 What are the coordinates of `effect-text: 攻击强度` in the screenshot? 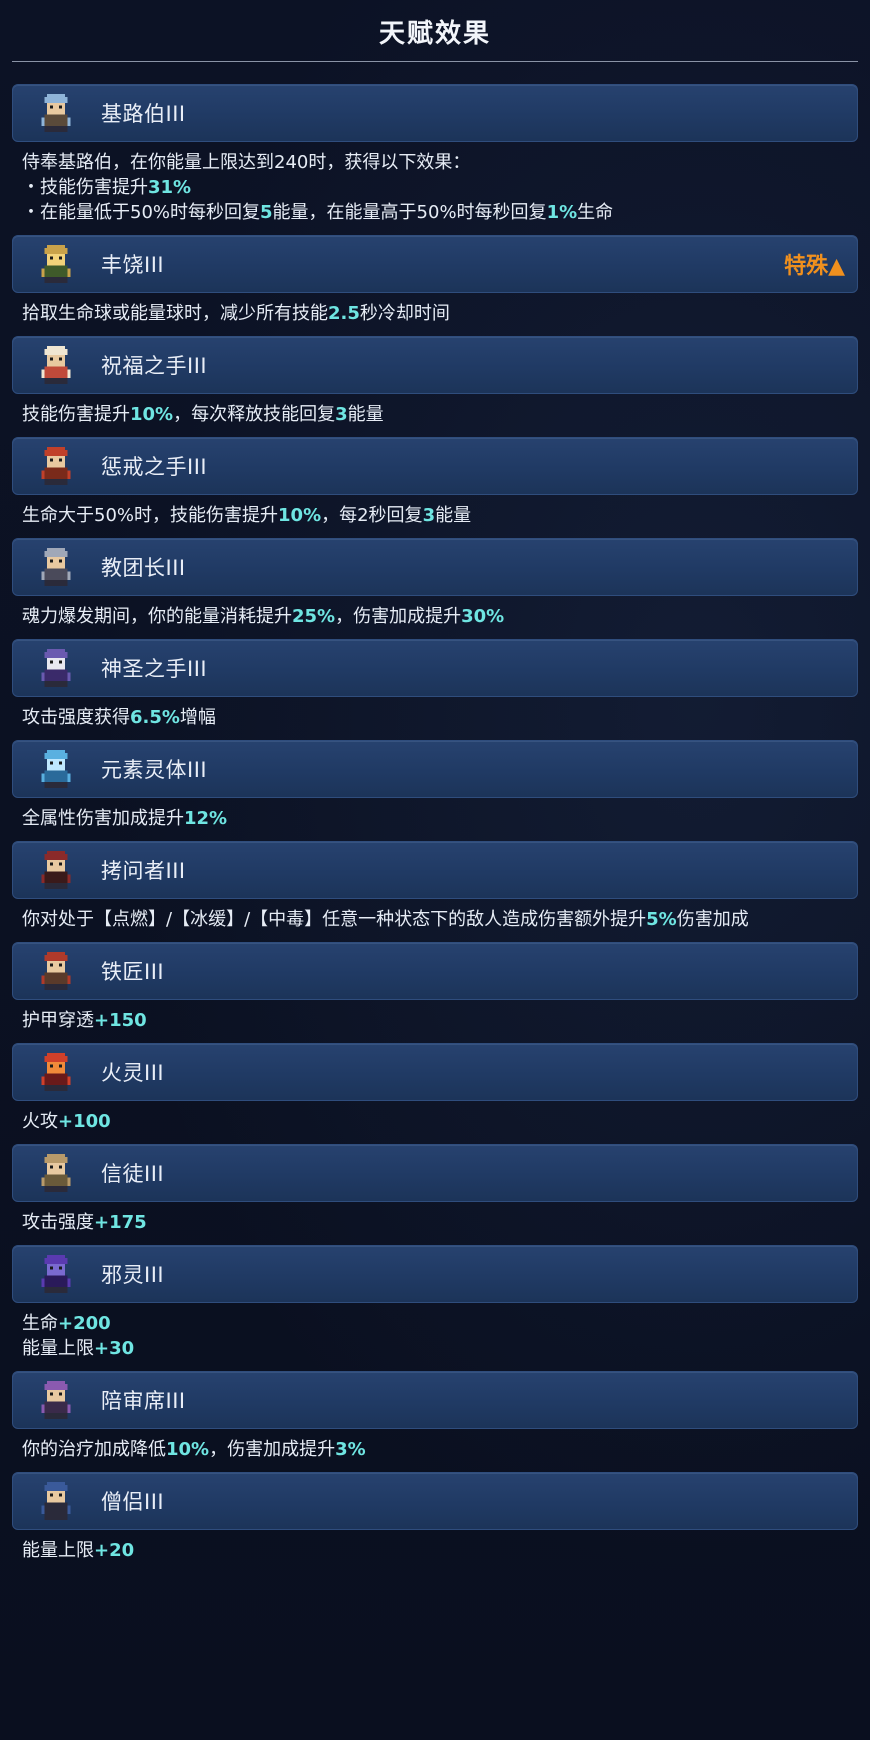 It's located at (58, 1222).